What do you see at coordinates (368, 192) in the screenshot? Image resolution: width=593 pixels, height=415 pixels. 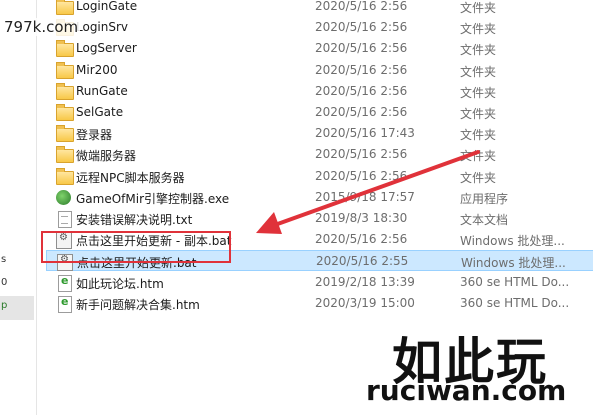 I see `annotation-arrow` at bounding box center [368, 192].